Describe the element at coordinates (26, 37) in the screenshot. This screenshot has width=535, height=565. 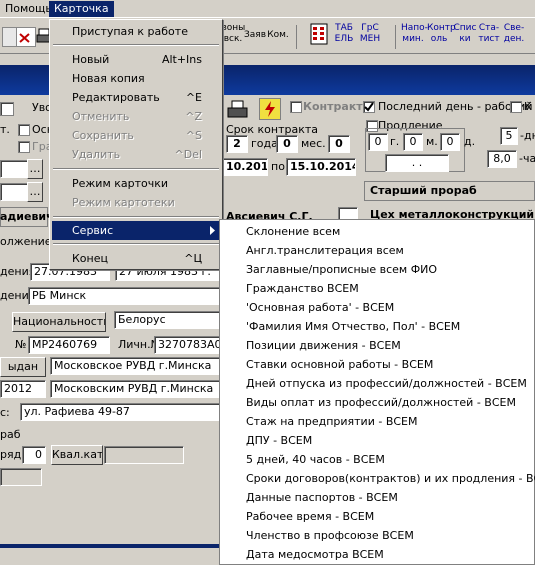
I see `delete-doc-icon` at that location.